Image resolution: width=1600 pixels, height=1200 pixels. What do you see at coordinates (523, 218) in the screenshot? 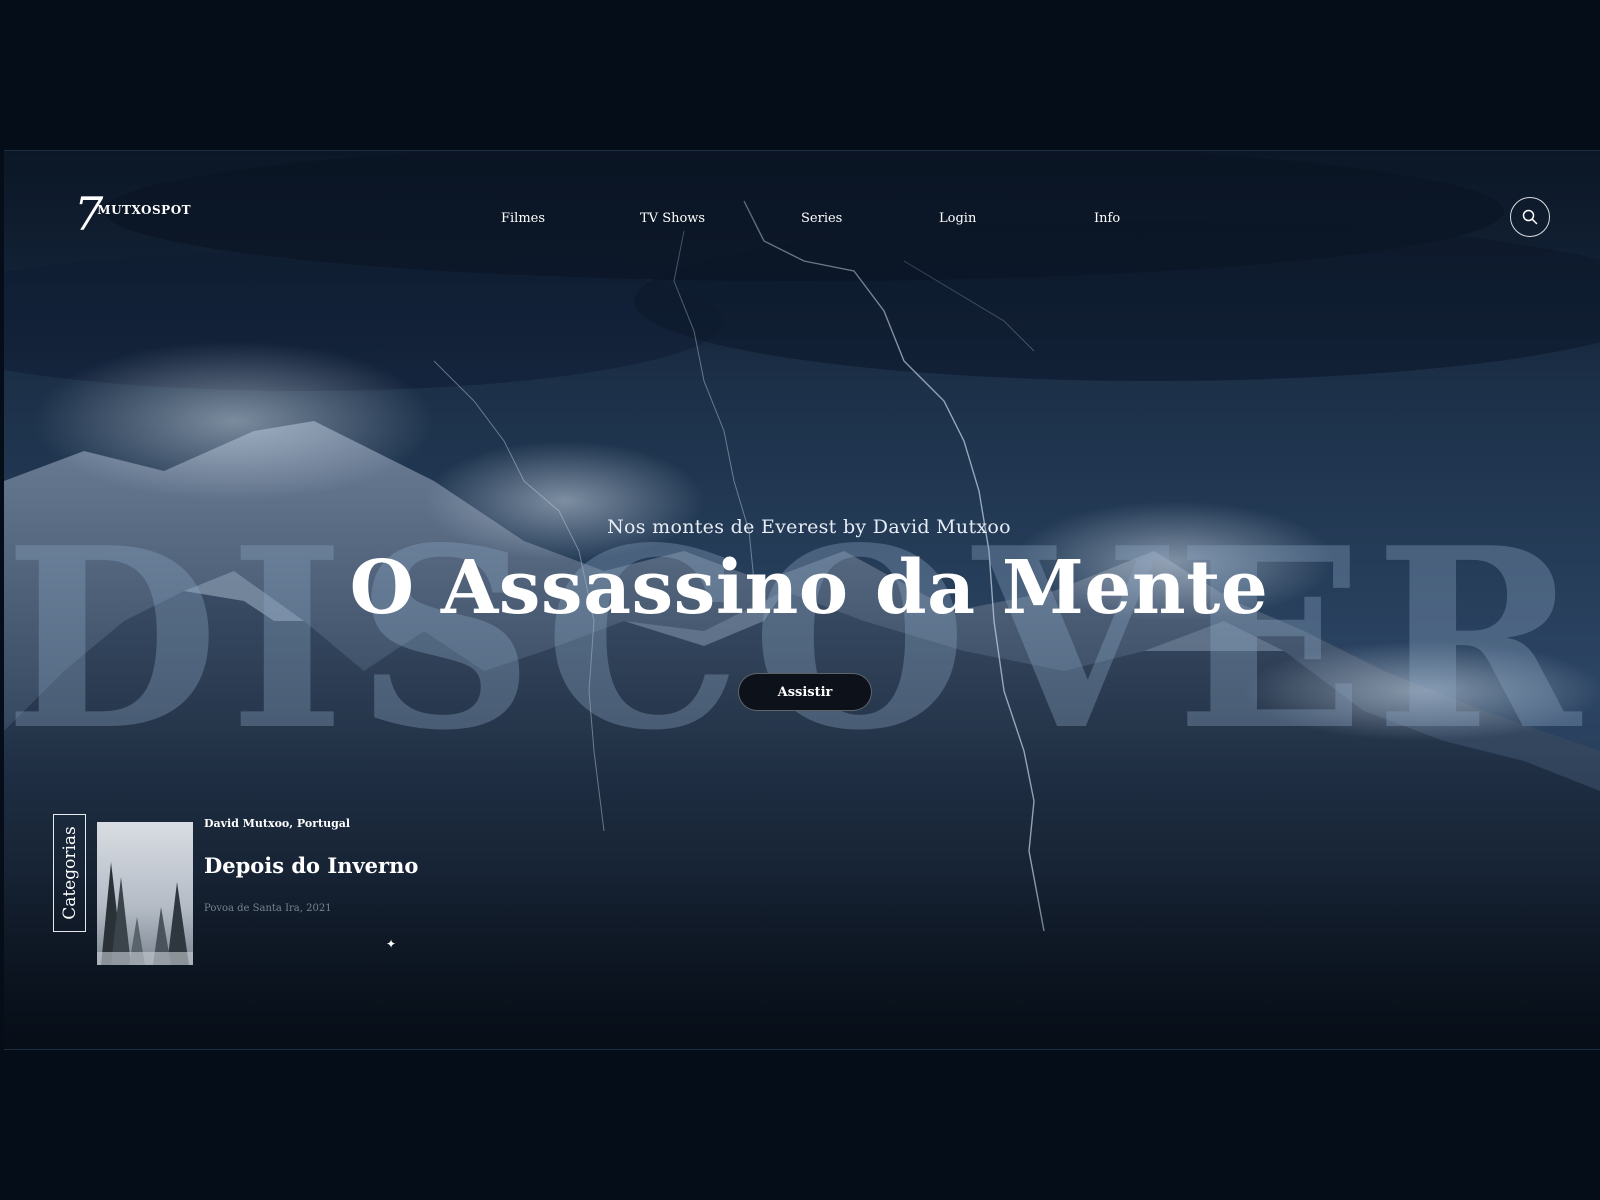
I see `nav-item-filmes: Filmes` at bounding box center [523, 218].